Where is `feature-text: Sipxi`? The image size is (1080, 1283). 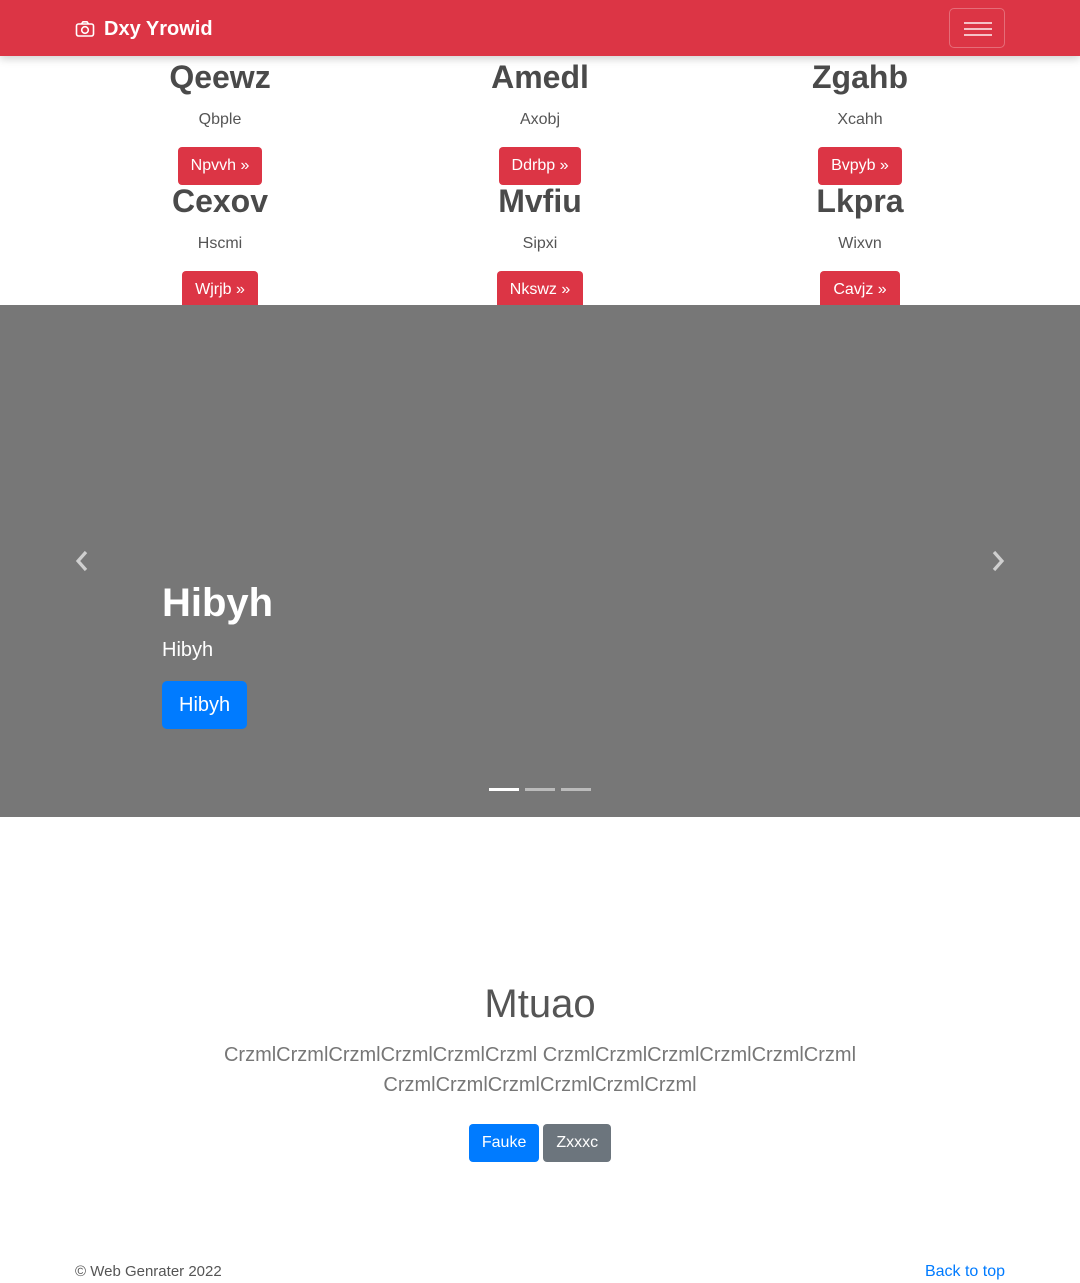
feature-text: Sipxi is located at coordinates (540, 243).